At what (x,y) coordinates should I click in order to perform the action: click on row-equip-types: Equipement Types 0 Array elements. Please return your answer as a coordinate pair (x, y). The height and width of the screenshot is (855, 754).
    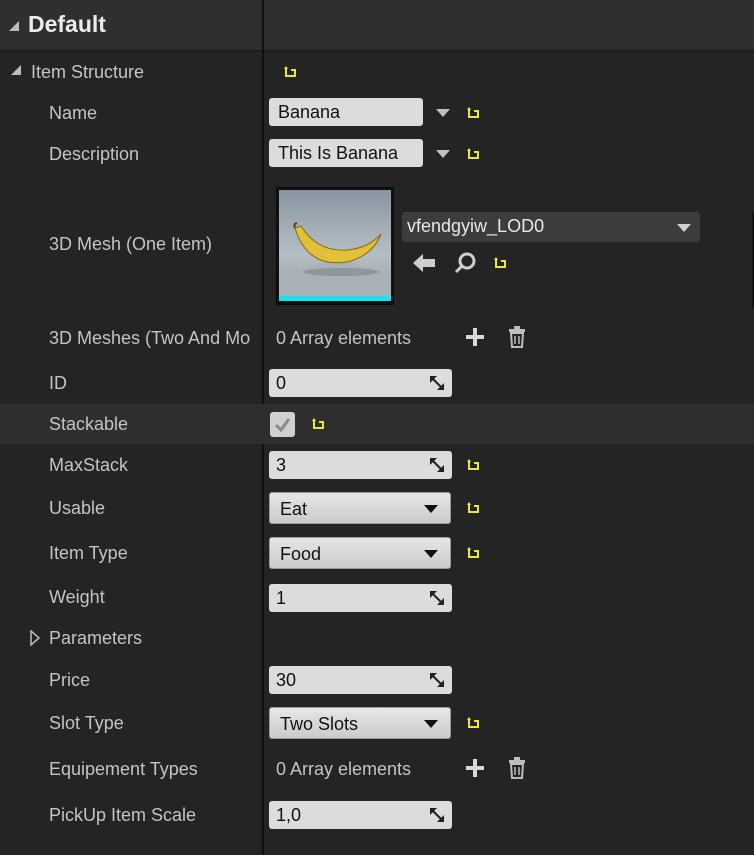
    Looking at the image, I should click on (377, 770).